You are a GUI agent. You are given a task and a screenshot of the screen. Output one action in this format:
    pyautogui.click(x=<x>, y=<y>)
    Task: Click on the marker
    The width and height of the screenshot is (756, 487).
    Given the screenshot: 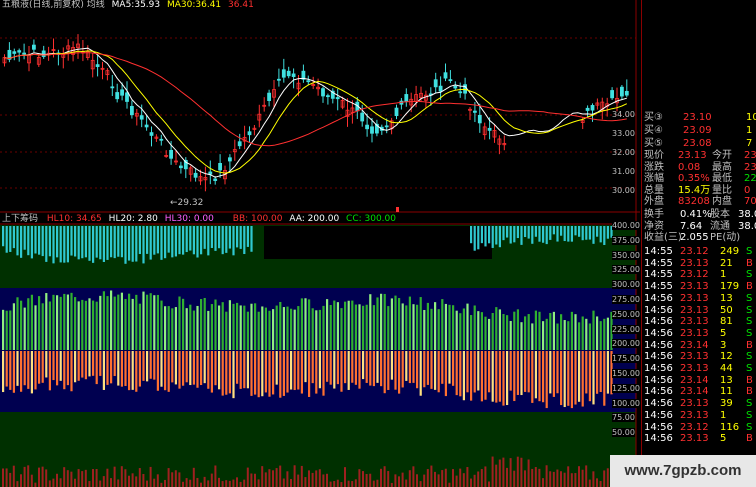 What is the action you would take?
    pyautogui.click(x=397, y=209)
    